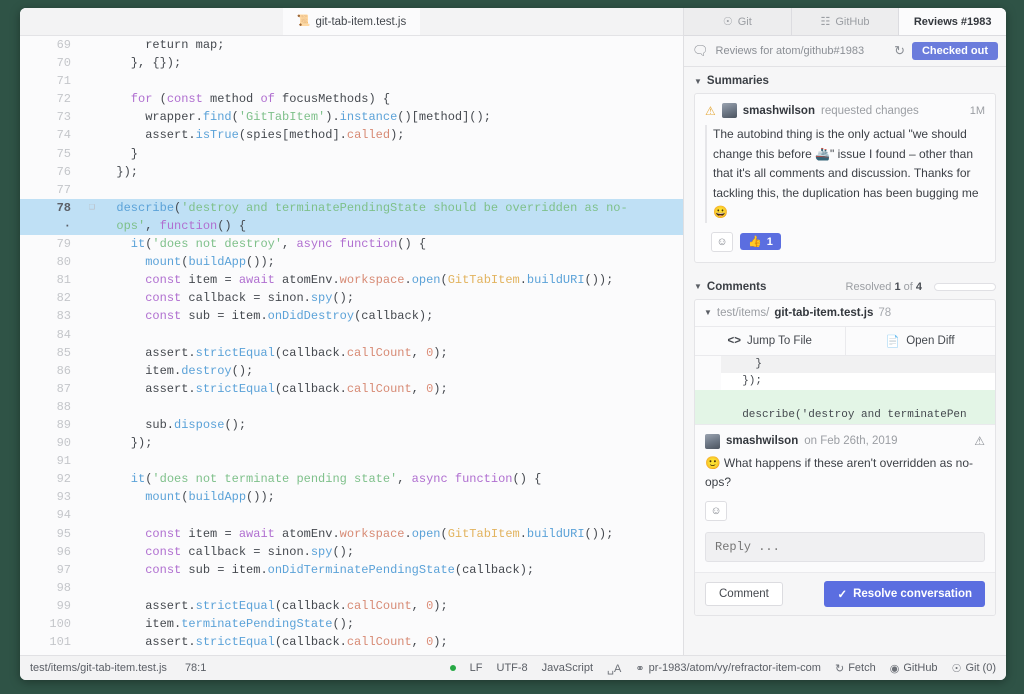 This screenshot has width=1024, height=694. I want to click on code-text: sub.dispose();, so click(174, 424).